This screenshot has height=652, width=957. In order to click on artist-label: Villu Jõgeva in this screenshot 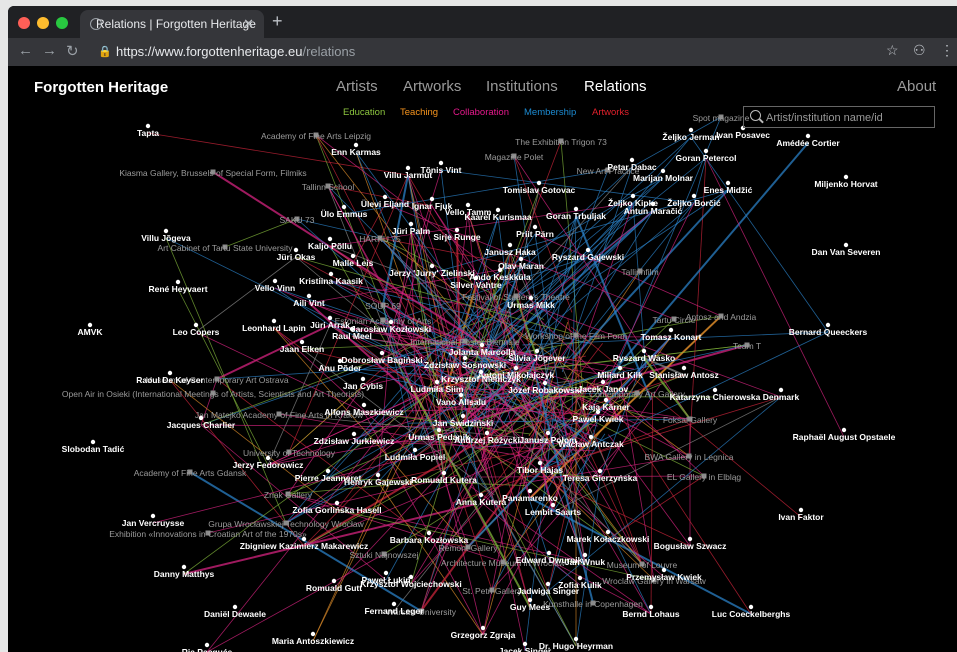, I will do `click(166, 238)`.